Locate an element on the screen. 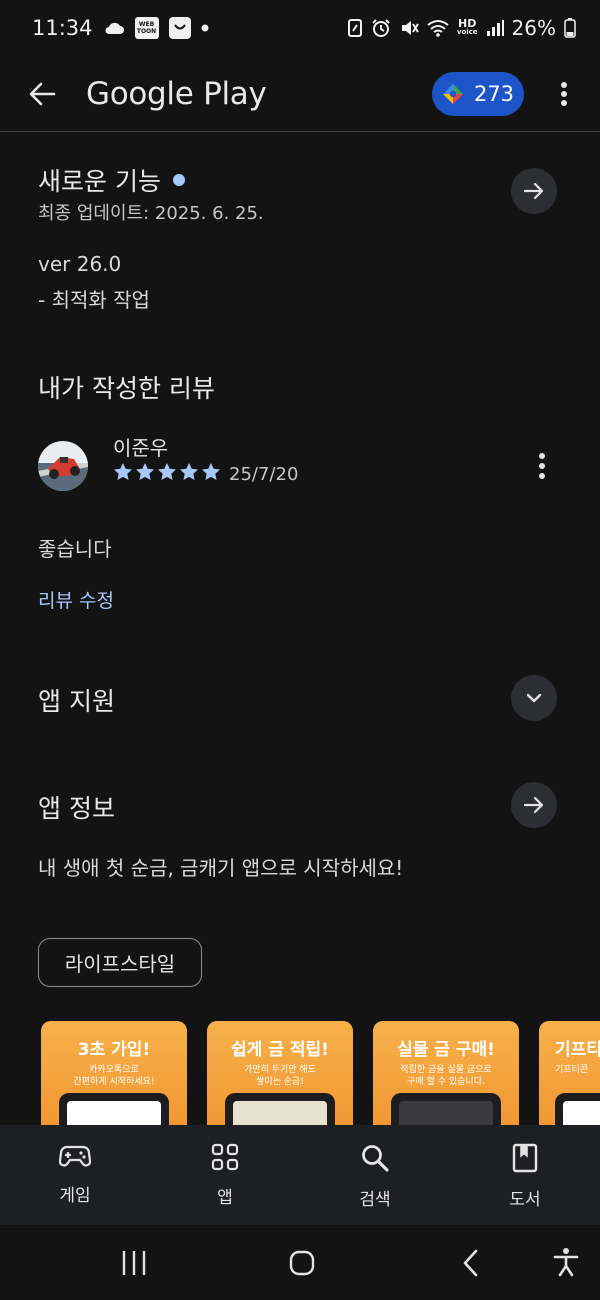 The image size is (600, 1300). chevron-left-icon is located at coordinates (470, 1263).